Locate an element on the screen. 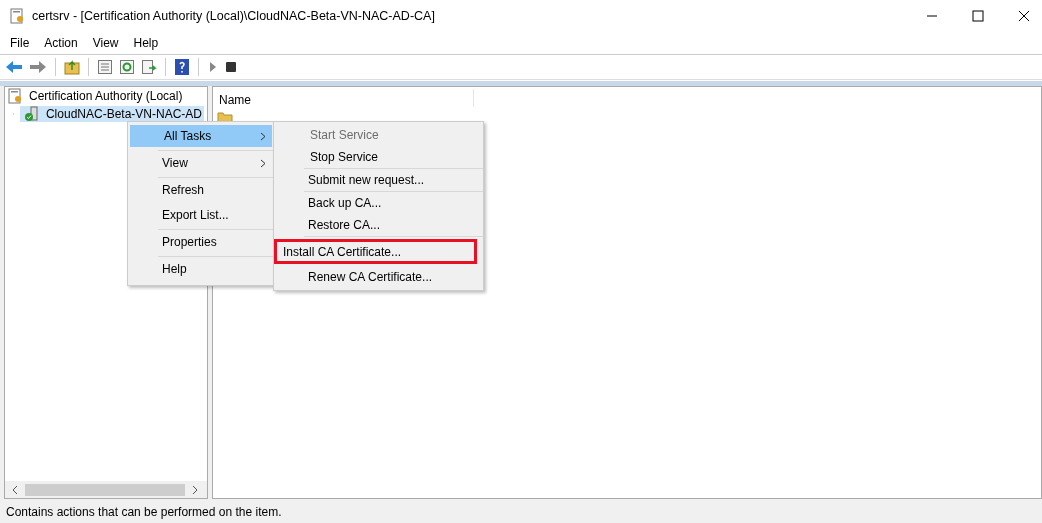 This screenshot has height=523, width=1042. folder-up-icon is located at coordinates (72, 67).